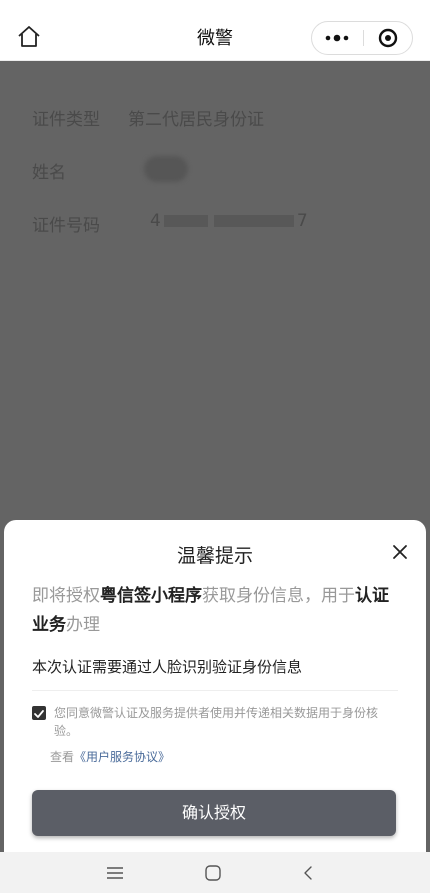 The height and width of the screenshot is (893, 430). I want to click on app-name: 粤信签小程序, so click(151, 596).